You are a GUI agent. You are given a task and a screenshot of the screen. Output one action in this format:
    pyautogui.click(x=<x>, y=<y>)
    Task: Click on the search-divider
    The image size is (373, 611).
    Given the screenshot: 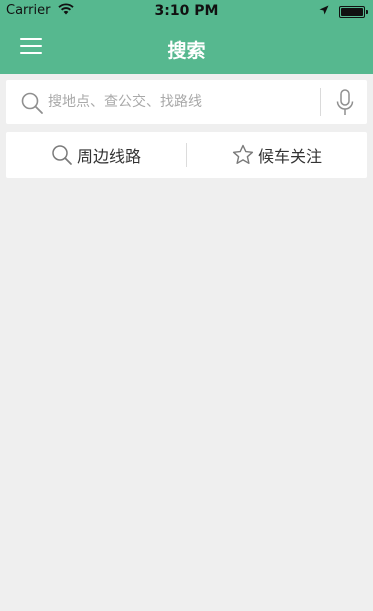 What is the action you would take?
    pyautogui.click(x=320, y=102)
    